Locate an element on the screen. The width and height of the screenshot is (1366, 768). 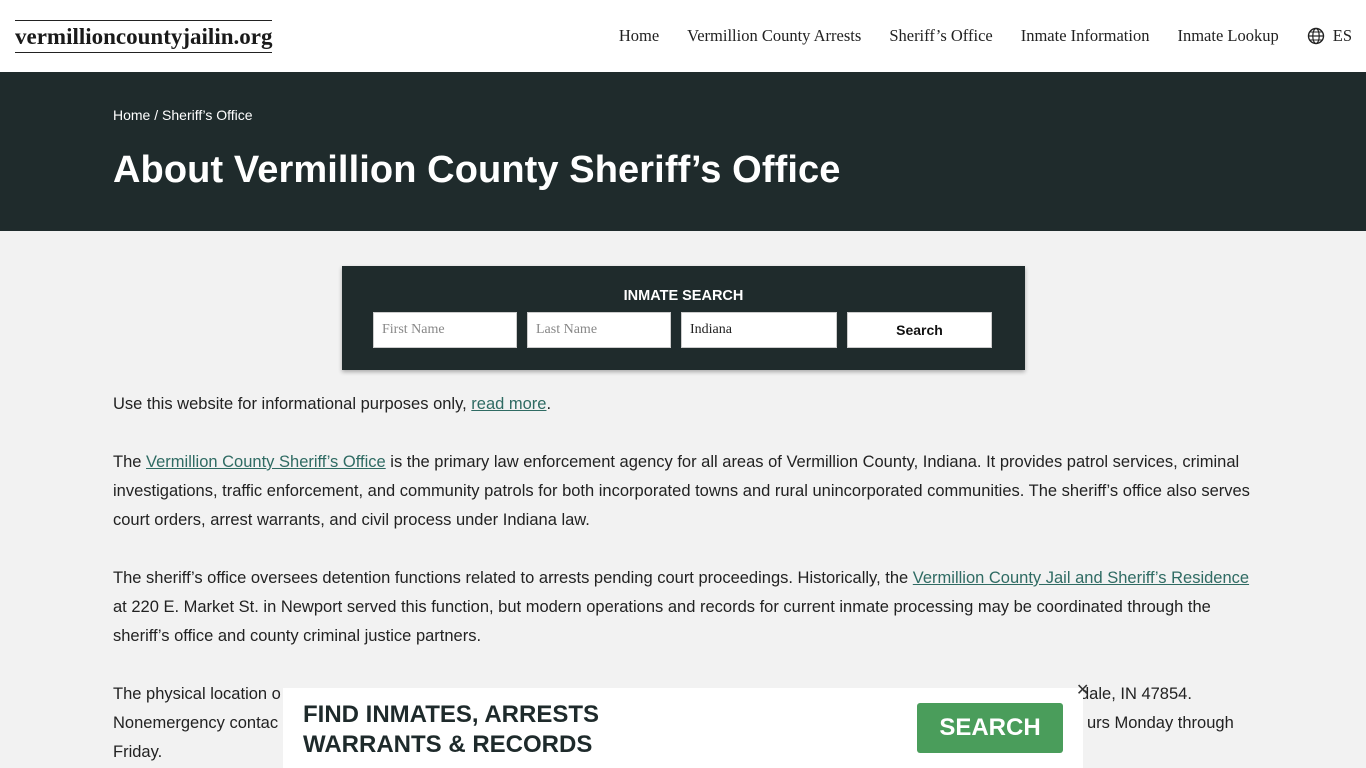
location-text-left-2: Nonemergency contac is located at coordinates (196, 723).